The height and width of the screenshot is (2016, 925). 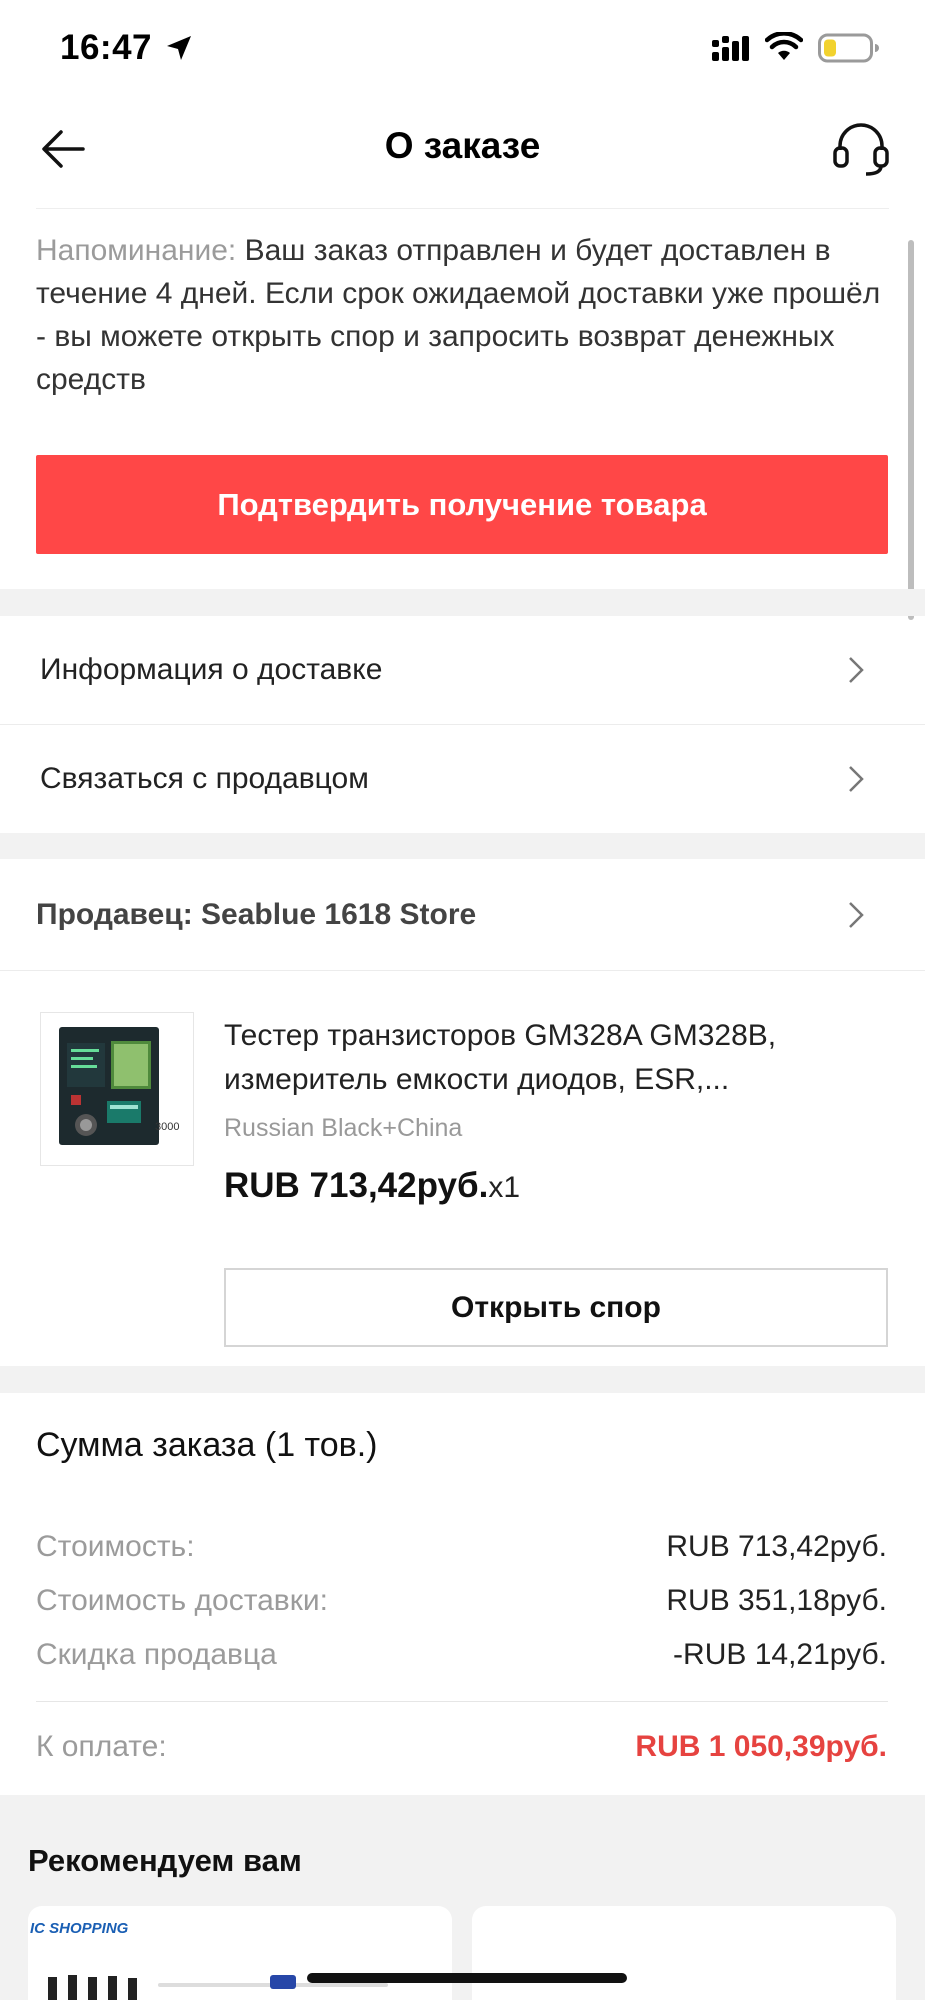 What do you see at coordinates (182, 1600) in the screenshot?
I see `shipping-label: Стоимость доставки:` at bounding box center [182, 1600].